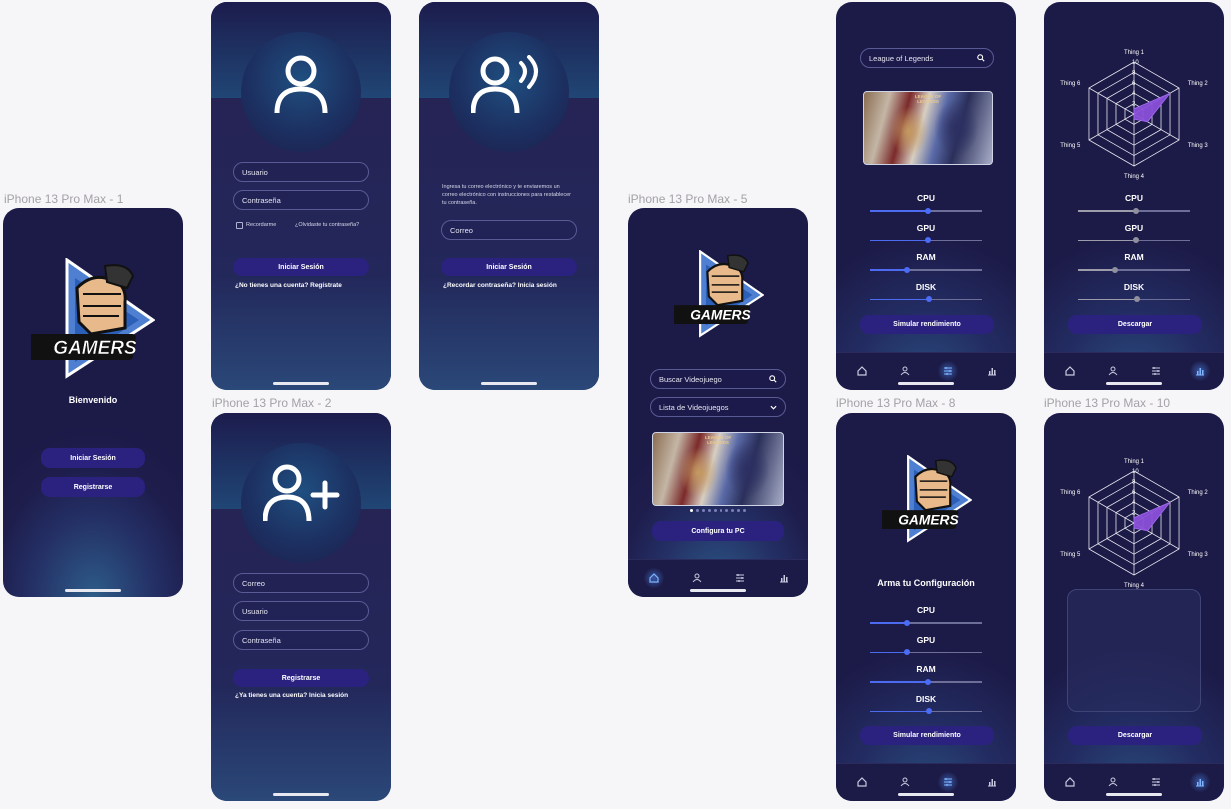 This screenshot has width=1231, height=809. I want to click on login-submit-button: Iniciar Sesión, so click(301, 267).